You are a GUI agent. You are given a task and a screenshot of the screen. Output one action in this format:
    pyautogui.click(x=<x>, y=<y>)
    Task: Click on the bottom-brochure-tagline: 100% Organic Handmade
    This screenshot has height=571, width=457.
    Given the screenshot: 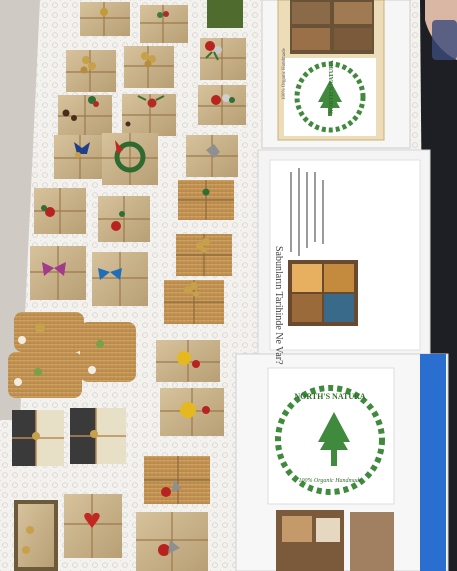 What is the action you would take?
    pyautogui.click(x=330, y=481)
    